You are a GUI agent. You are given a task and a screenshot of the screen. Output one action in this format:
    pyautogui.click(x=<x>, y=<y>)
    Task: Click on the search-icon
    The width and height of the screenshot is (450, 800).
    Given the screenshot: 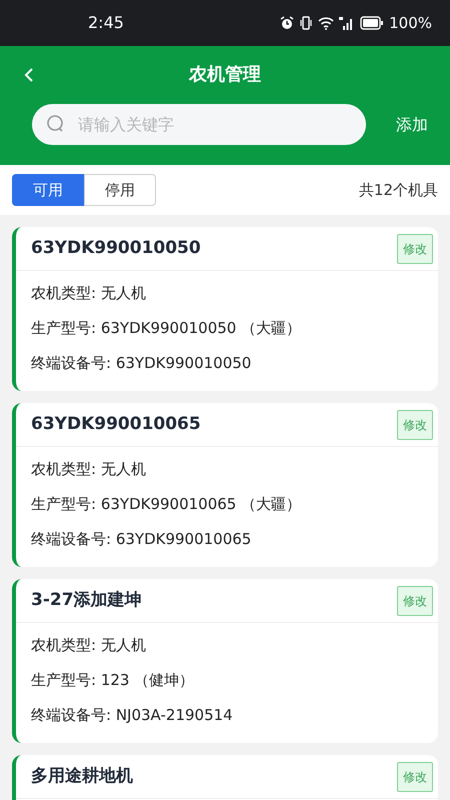 What is the action you would take?
    pyautogui.click(x=56, y=124)
    